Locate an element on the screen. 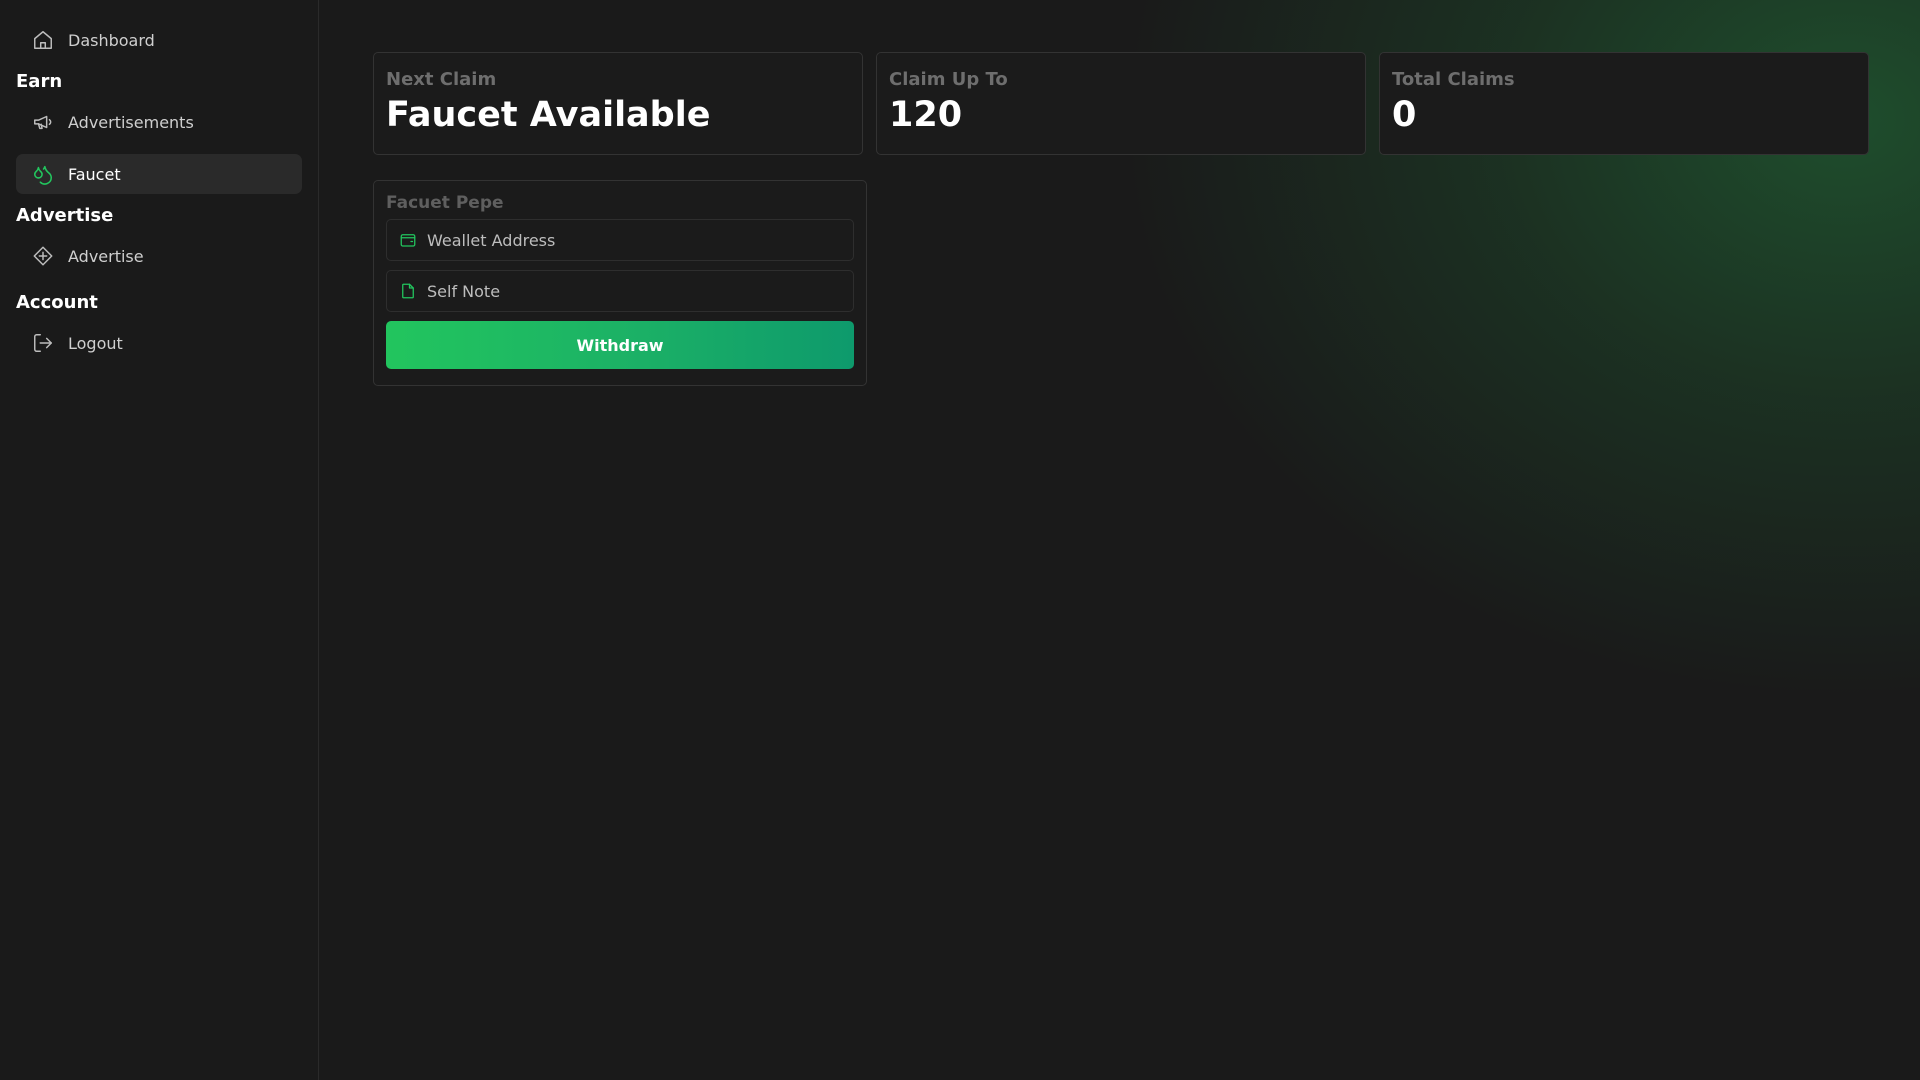  diamond-plus-icon is located at coordinates (43, 256).